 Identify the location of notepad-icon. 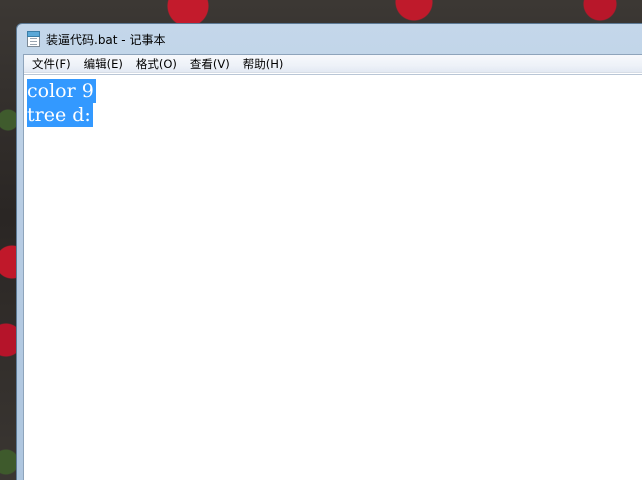
(33, 38).